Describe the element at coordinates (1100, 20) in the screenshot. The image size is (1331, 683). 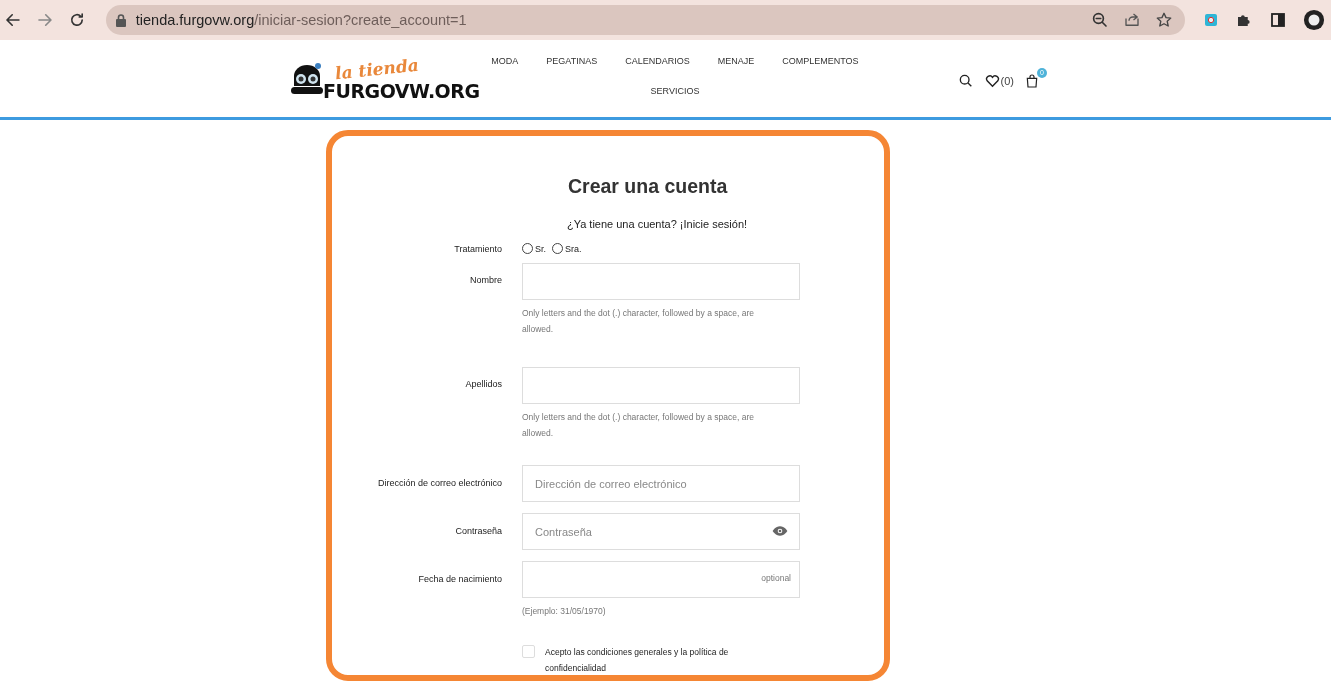
I see `zoom-out-icon` at that location.